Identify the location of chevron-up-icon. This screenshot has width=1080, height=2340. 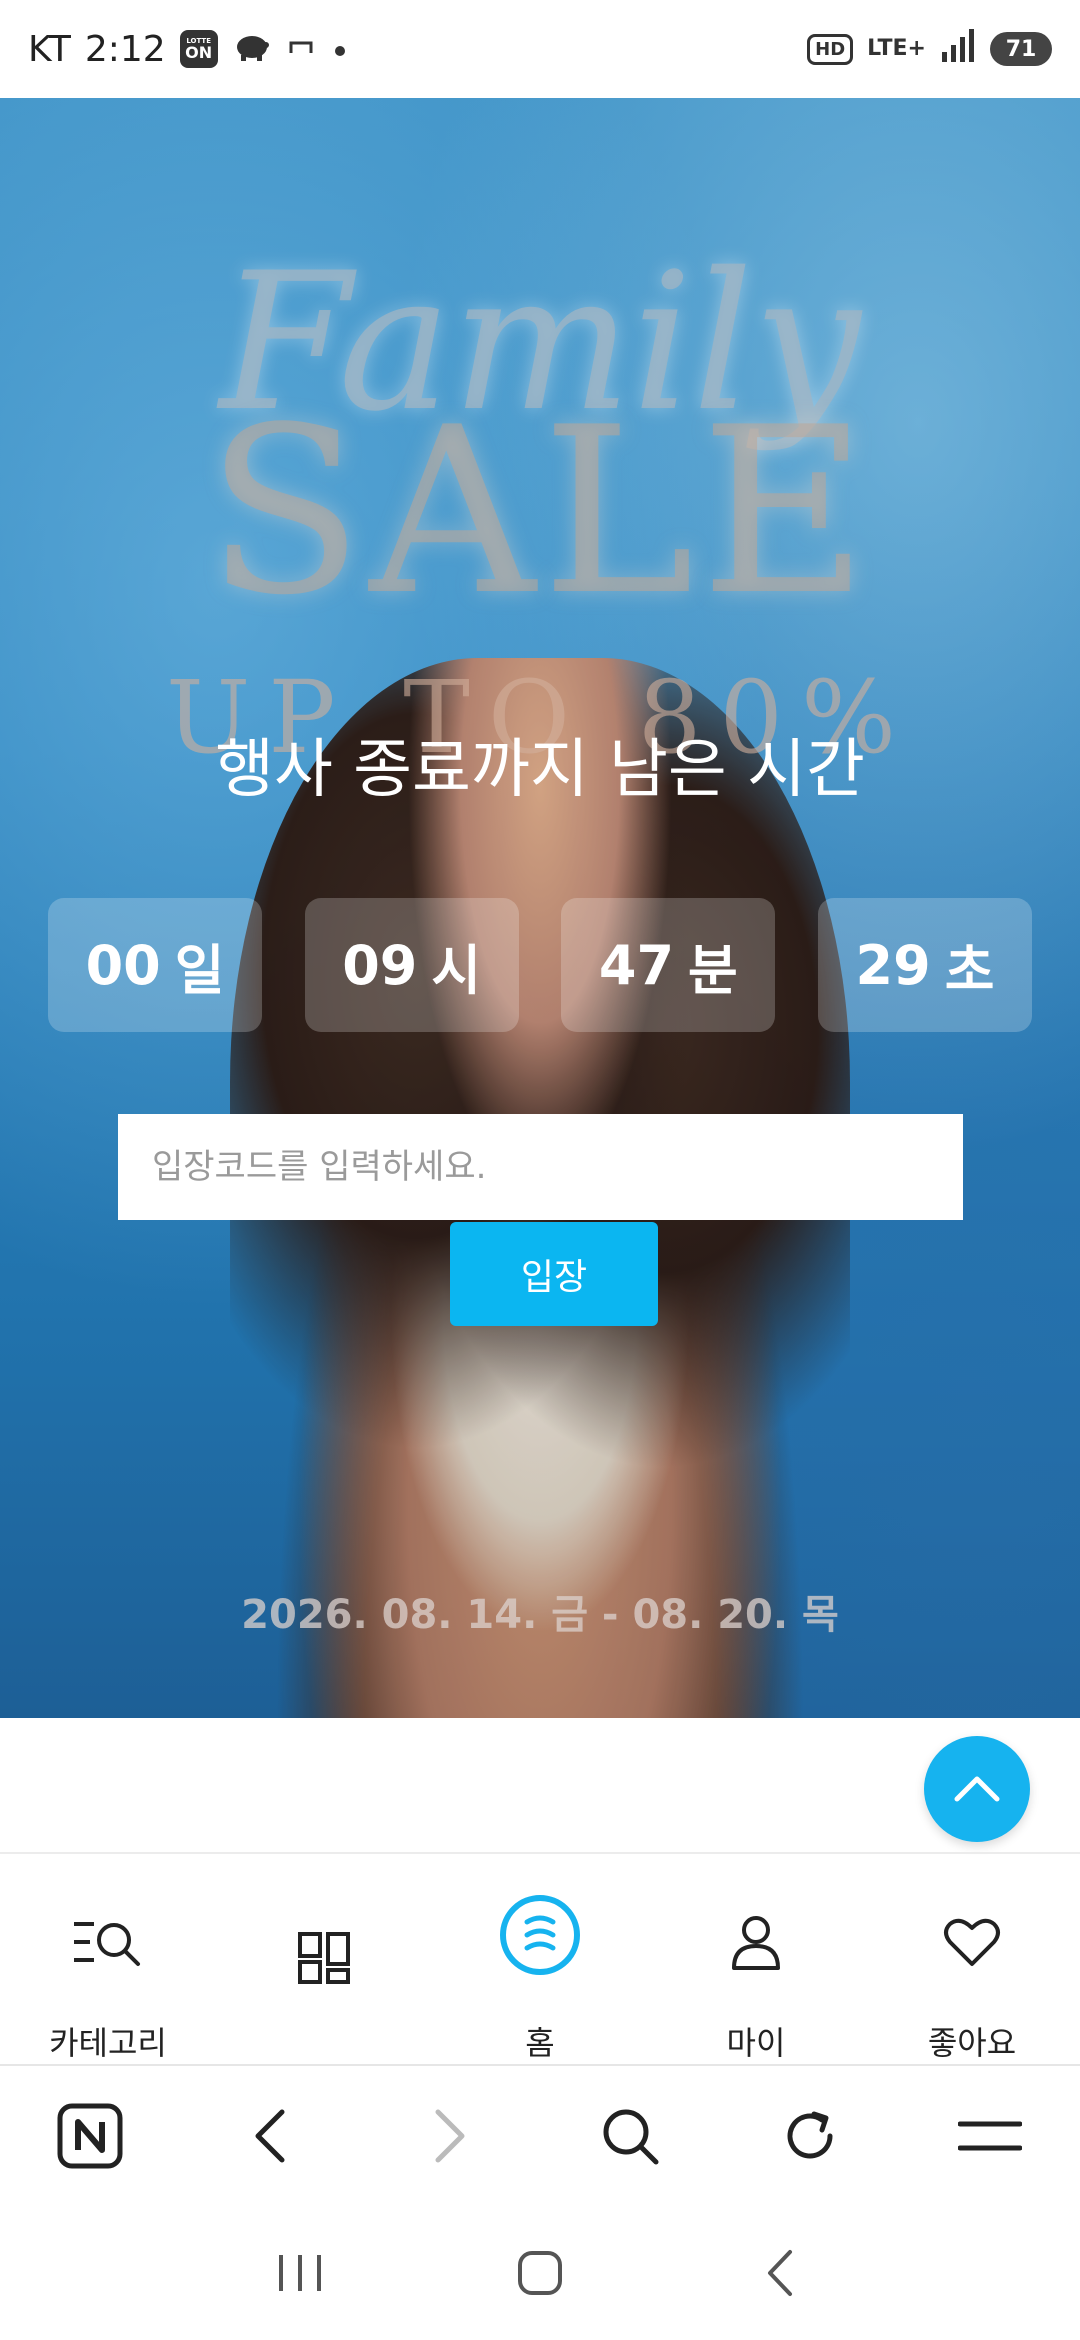
(977, 1789).